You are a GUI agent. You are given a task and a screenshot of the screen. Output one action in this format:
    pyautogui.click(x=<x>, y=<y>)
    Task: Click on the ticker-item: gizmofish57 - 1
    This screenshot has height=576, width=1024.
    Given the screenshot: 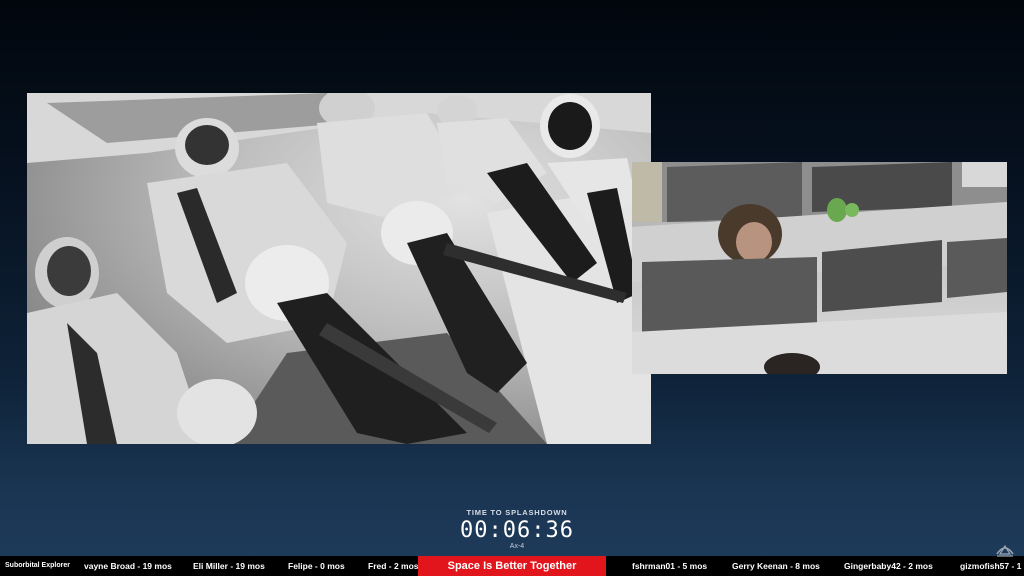 What is the action you would take?
    pyautogui.click(x=991, y=566)
    